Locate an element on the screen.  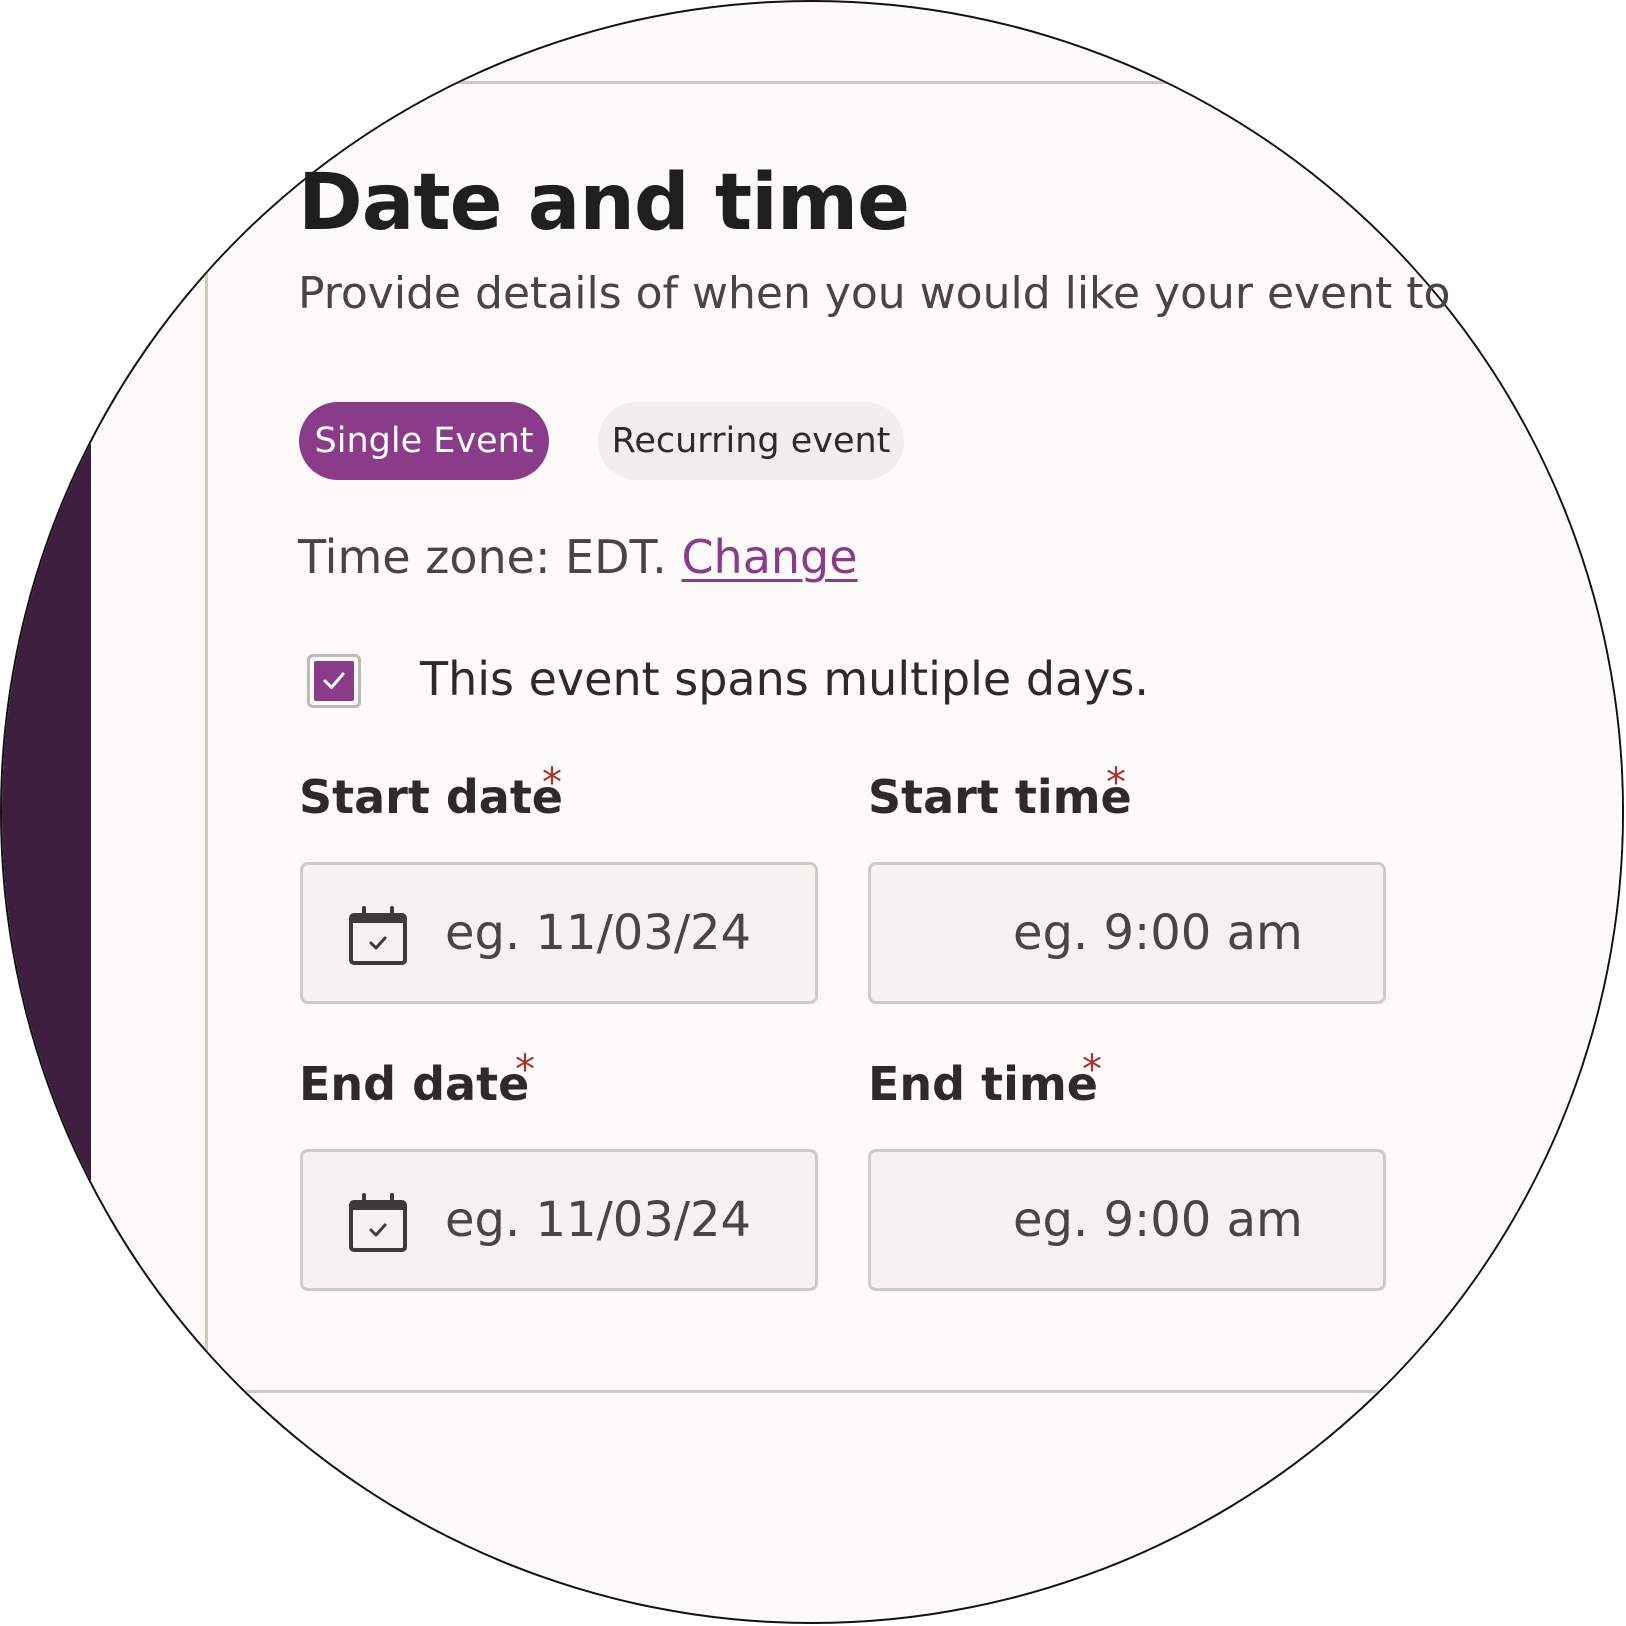
start-time-input: eg. 9:00 am is located at coordinates (1127, 933).